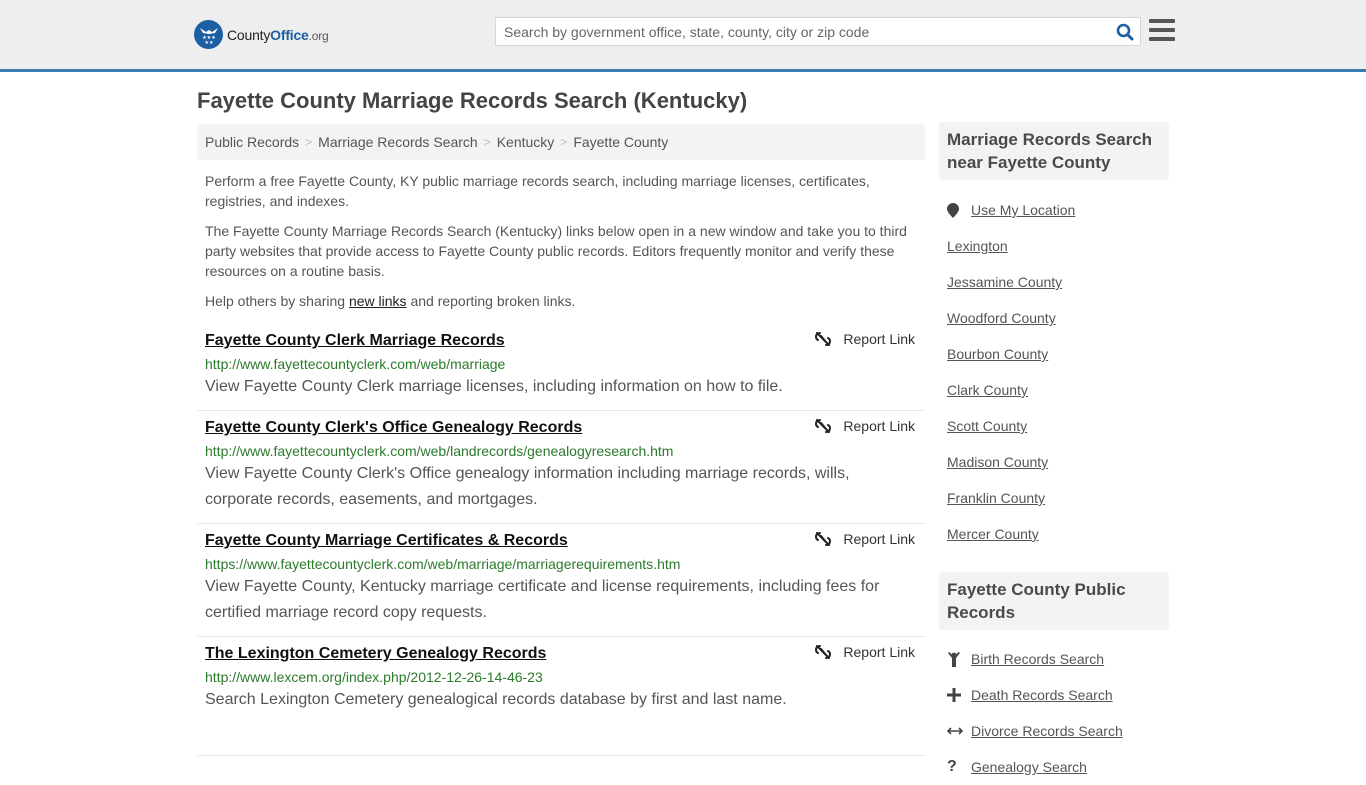 Image resolution: width=1366 pixels, height=785 pixels. I want to click on search-button, so click(1125, 31).